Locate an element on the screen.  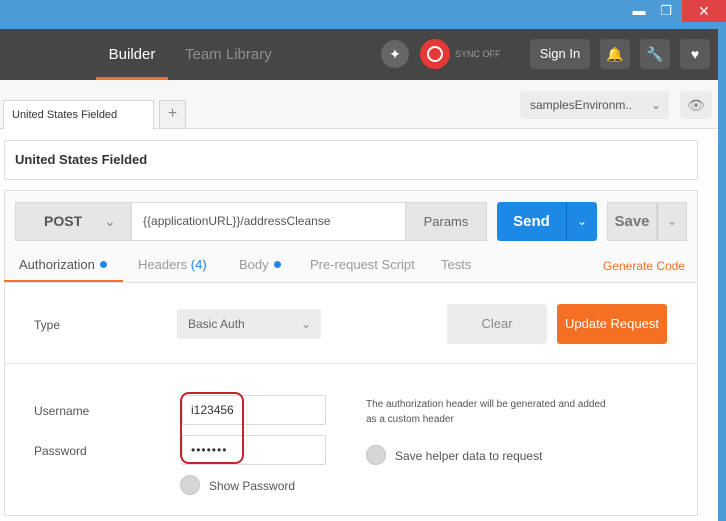
sync-status: SYNC OFF is located at coordinates (478, 54).